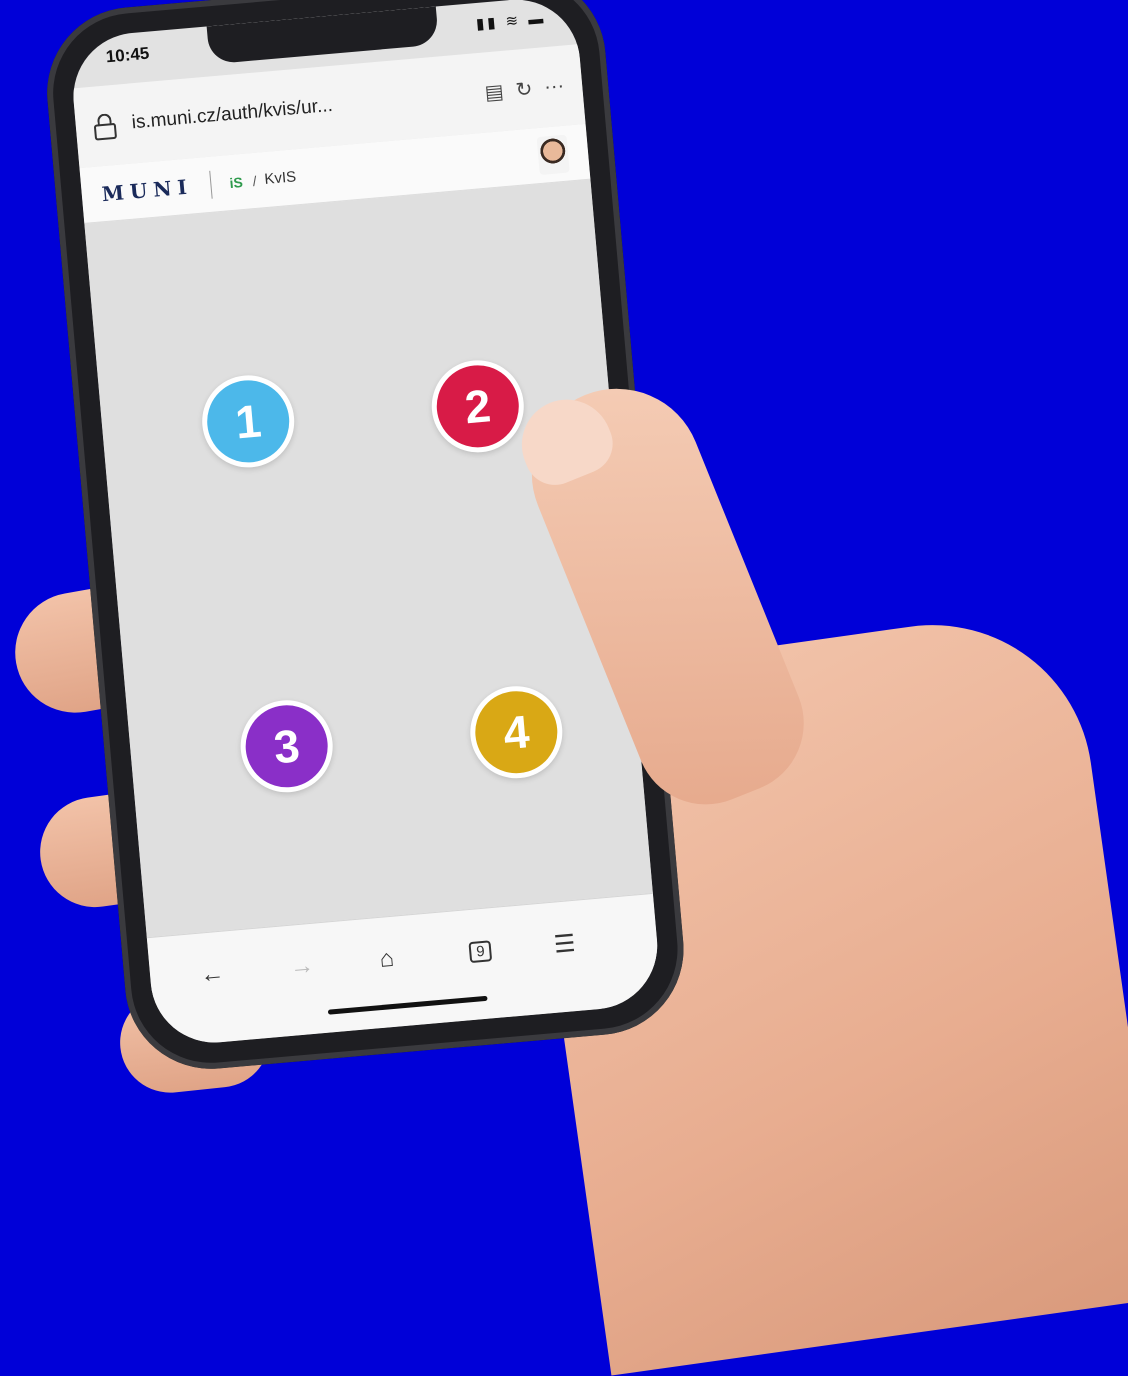 The height and width of the screenshot is (1376, 1128). Describe the element at coordinates (386, 959) in the screenshot. I see `home-icon: ⌂` at that location.